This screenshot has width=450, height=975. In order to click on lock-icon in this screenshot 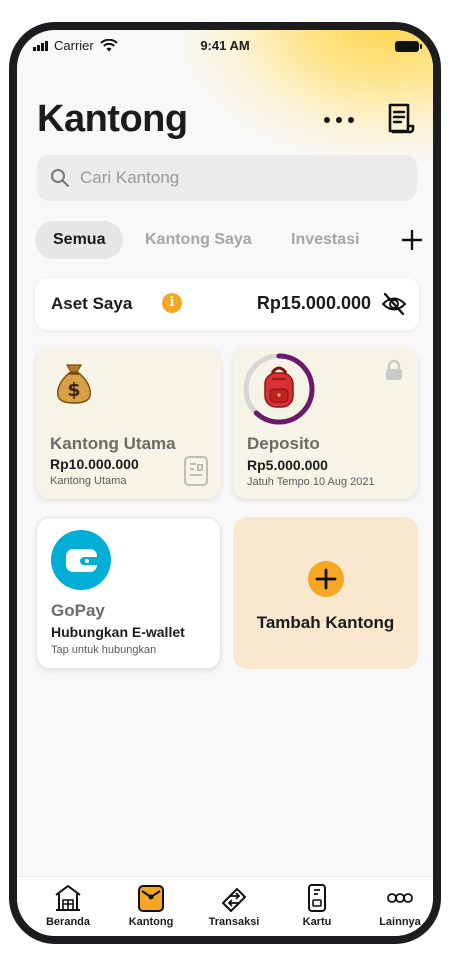, I will do `click(394, 369)`.